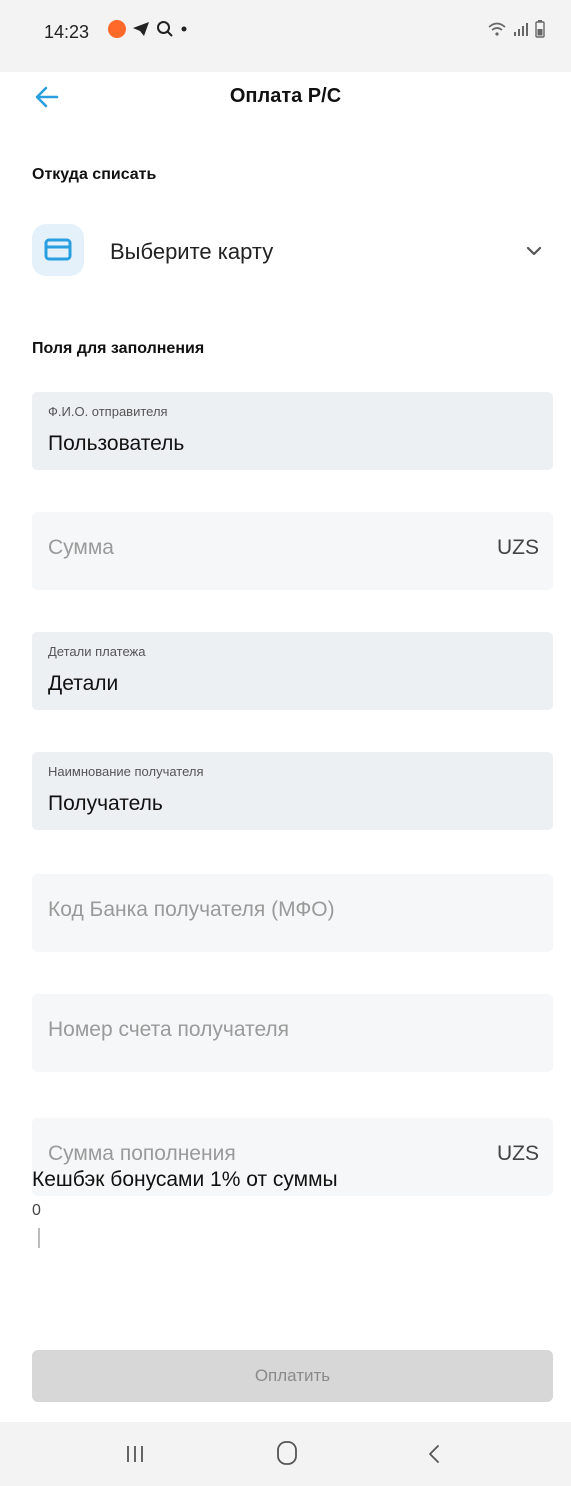  What do you see at coordinates (81, 547) in the screenshot?
I see `amount-placeholder: Сумма` at bounding box center [81, 547].